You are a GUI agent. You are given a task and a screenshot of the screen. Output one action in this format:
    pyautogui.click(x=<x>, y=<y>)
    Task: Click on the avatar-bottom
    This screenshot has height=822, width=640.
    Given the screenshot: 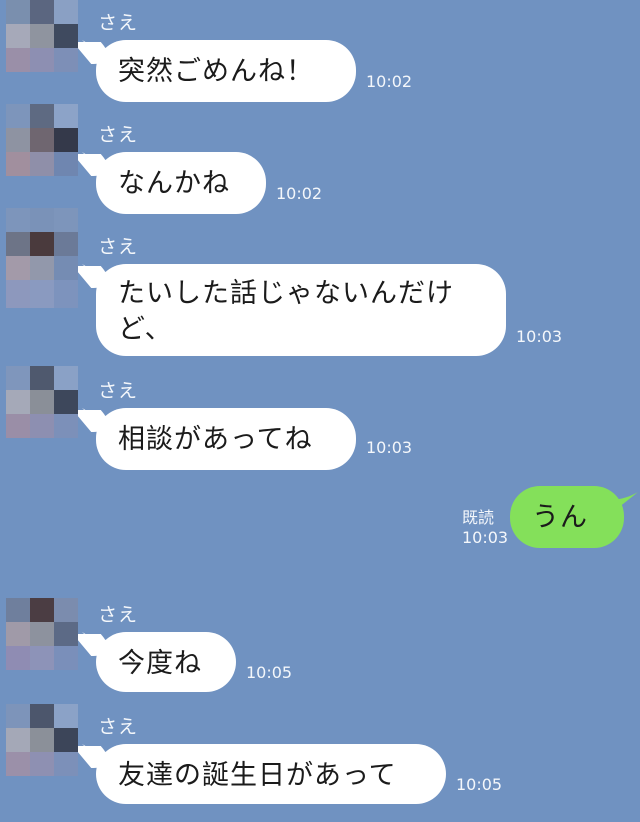 What is the action you would take?
    pyautogui.click(x=42, y=294)
    